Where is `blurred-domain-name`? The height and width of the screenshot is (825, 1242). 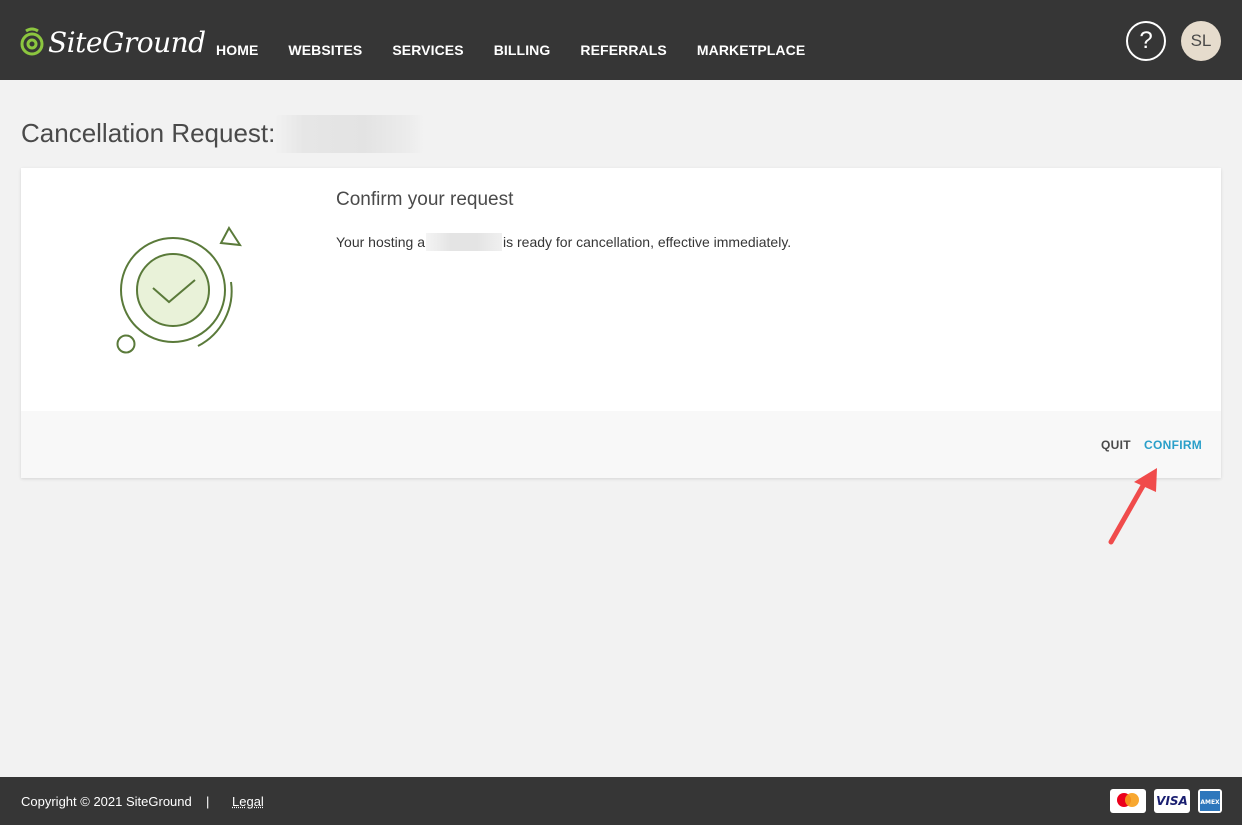
blurred-domain-name is located at coordinates (349, 134).